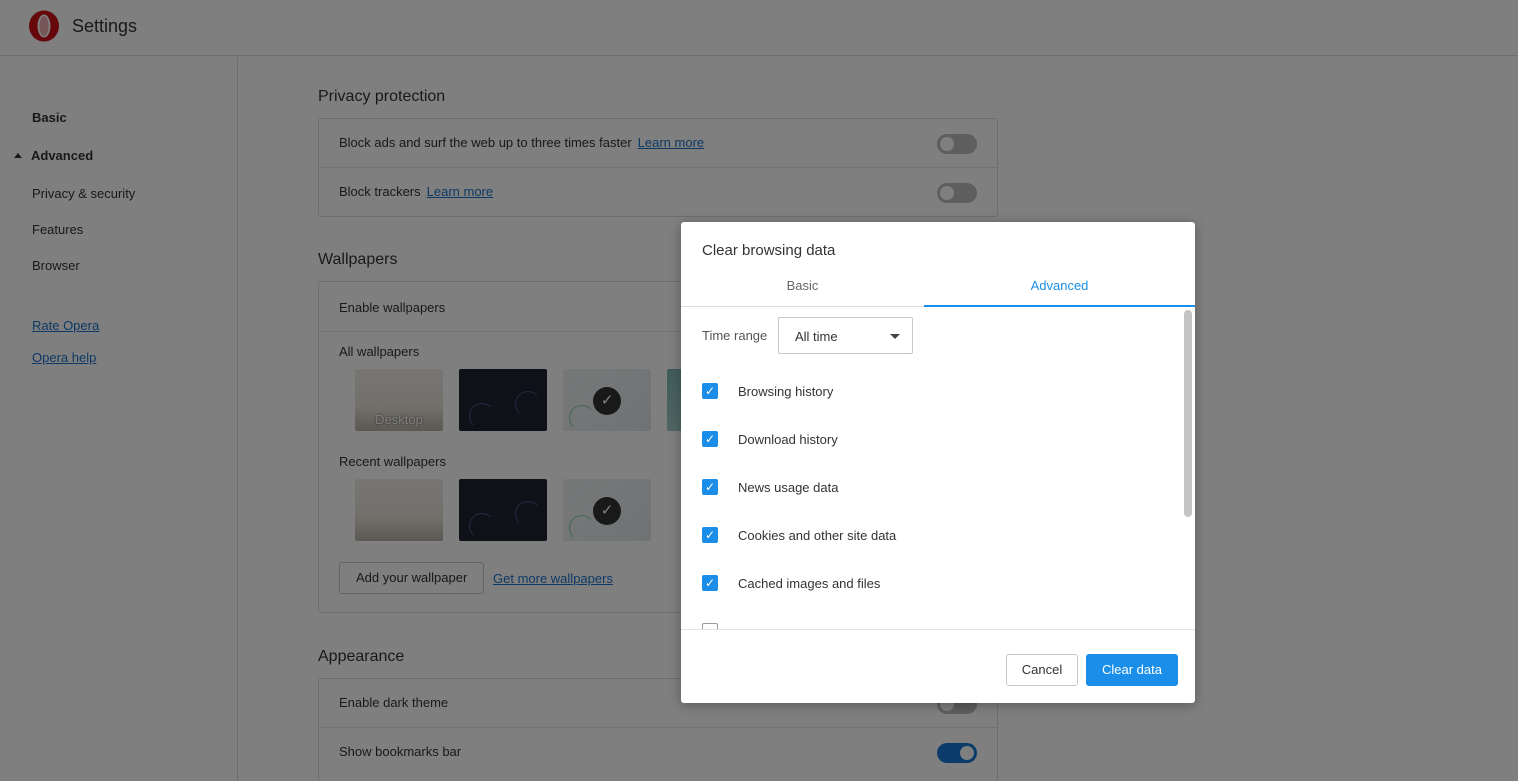 The image size is (1518, 781). Describe the element at coordinates (816, 336) in the screenshot. I see `time-range-value: All time` at that location.